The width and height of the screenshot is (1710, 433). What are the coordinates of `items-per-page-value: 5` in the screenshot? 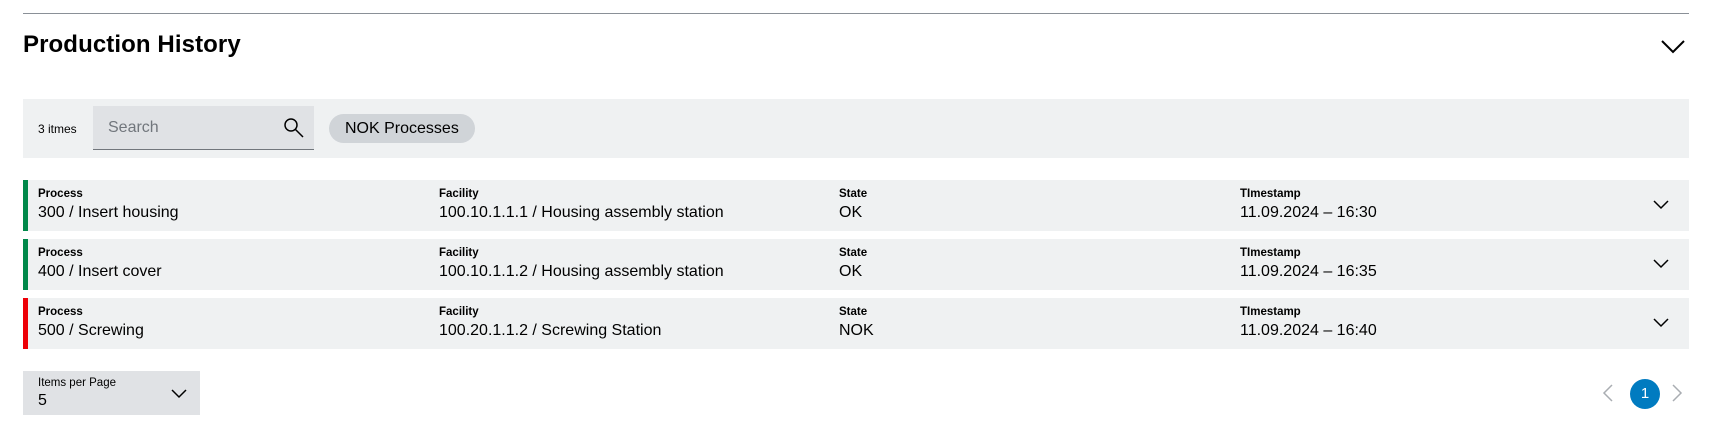 It's located at (42, 400).